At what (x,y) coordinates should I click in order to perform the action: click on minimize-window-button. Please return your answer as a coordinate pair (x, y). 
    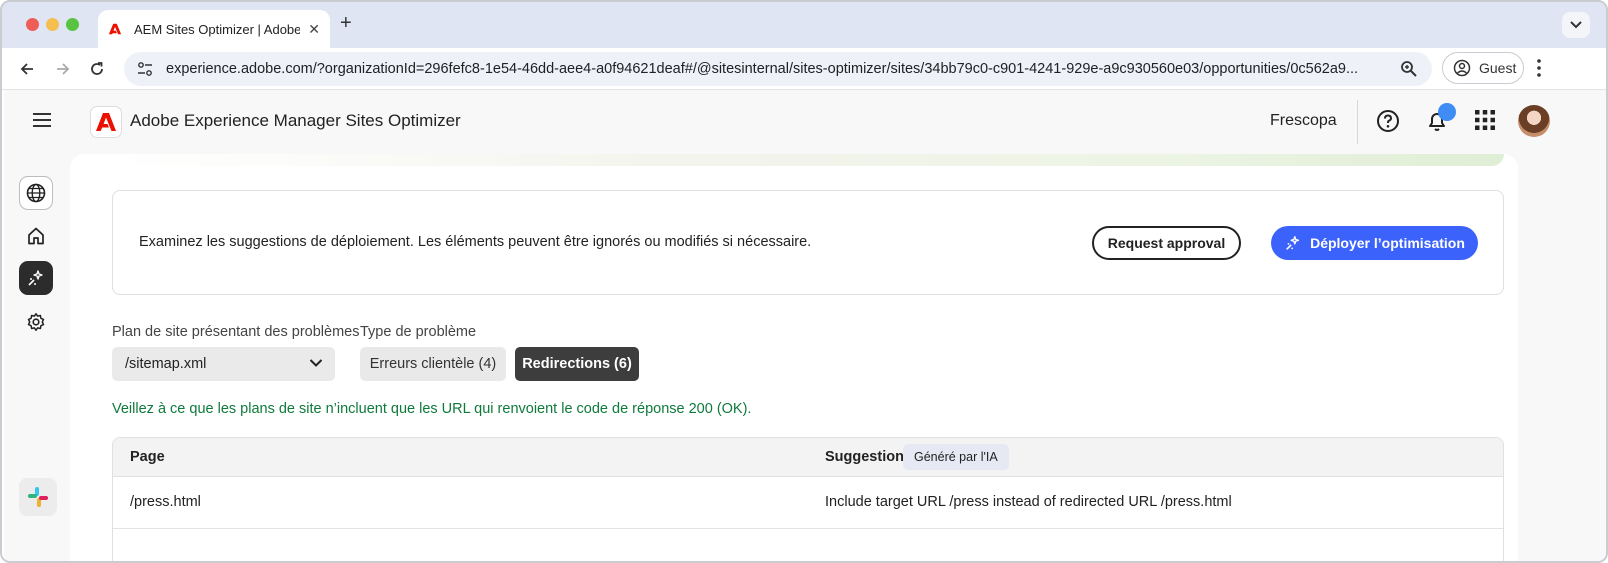
    Looking at the image, I should click on (52, 24).